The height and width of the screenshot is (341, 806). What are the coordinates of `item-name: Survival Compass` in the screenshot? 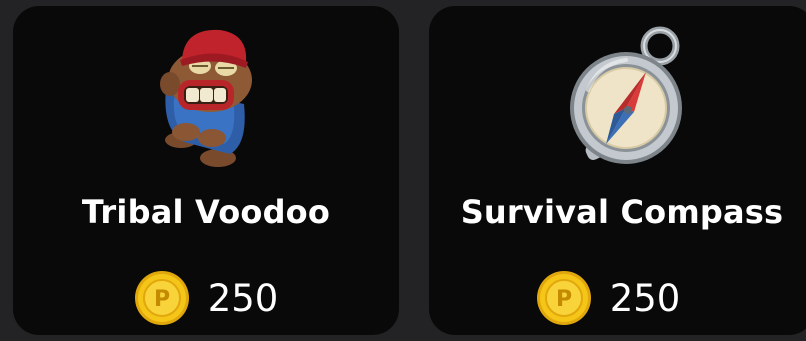 It's located at (622, 212).